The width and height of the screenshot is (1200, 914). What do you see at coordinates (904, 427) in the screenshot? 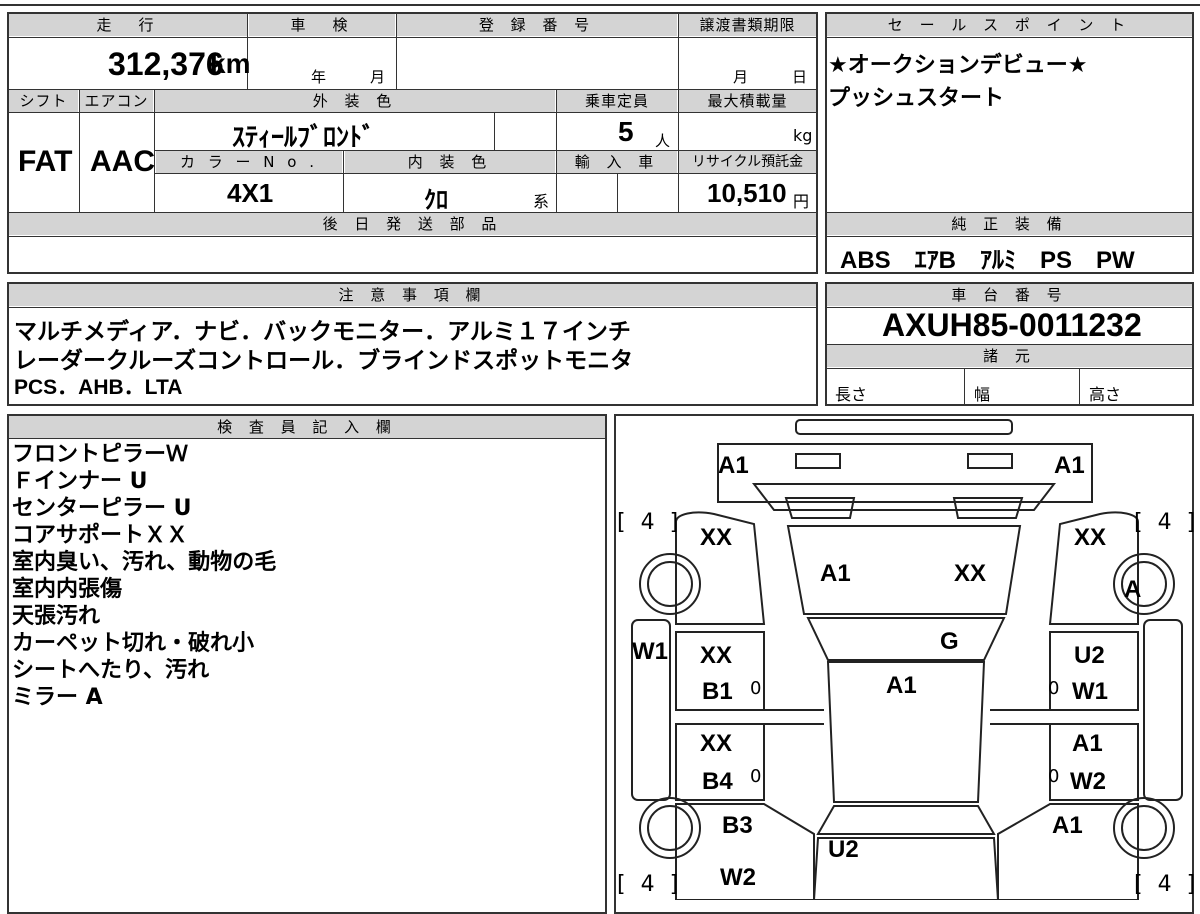
I see `front-bumper` at bounding box center [904, 427].